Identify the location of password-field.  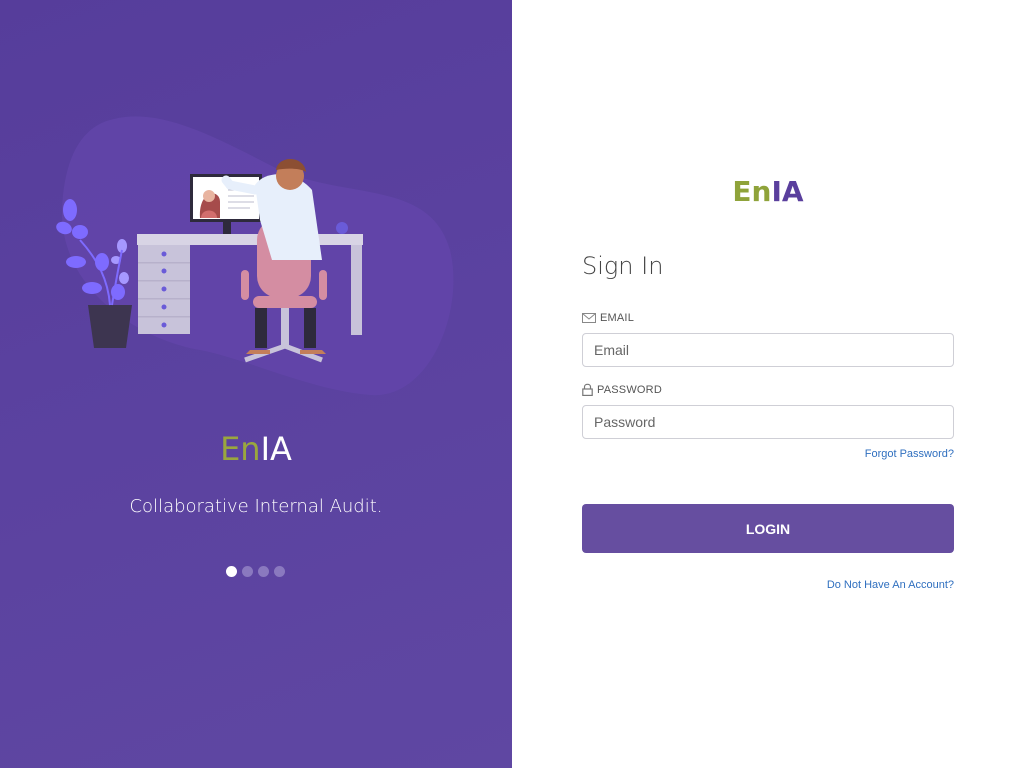
(768, 422).